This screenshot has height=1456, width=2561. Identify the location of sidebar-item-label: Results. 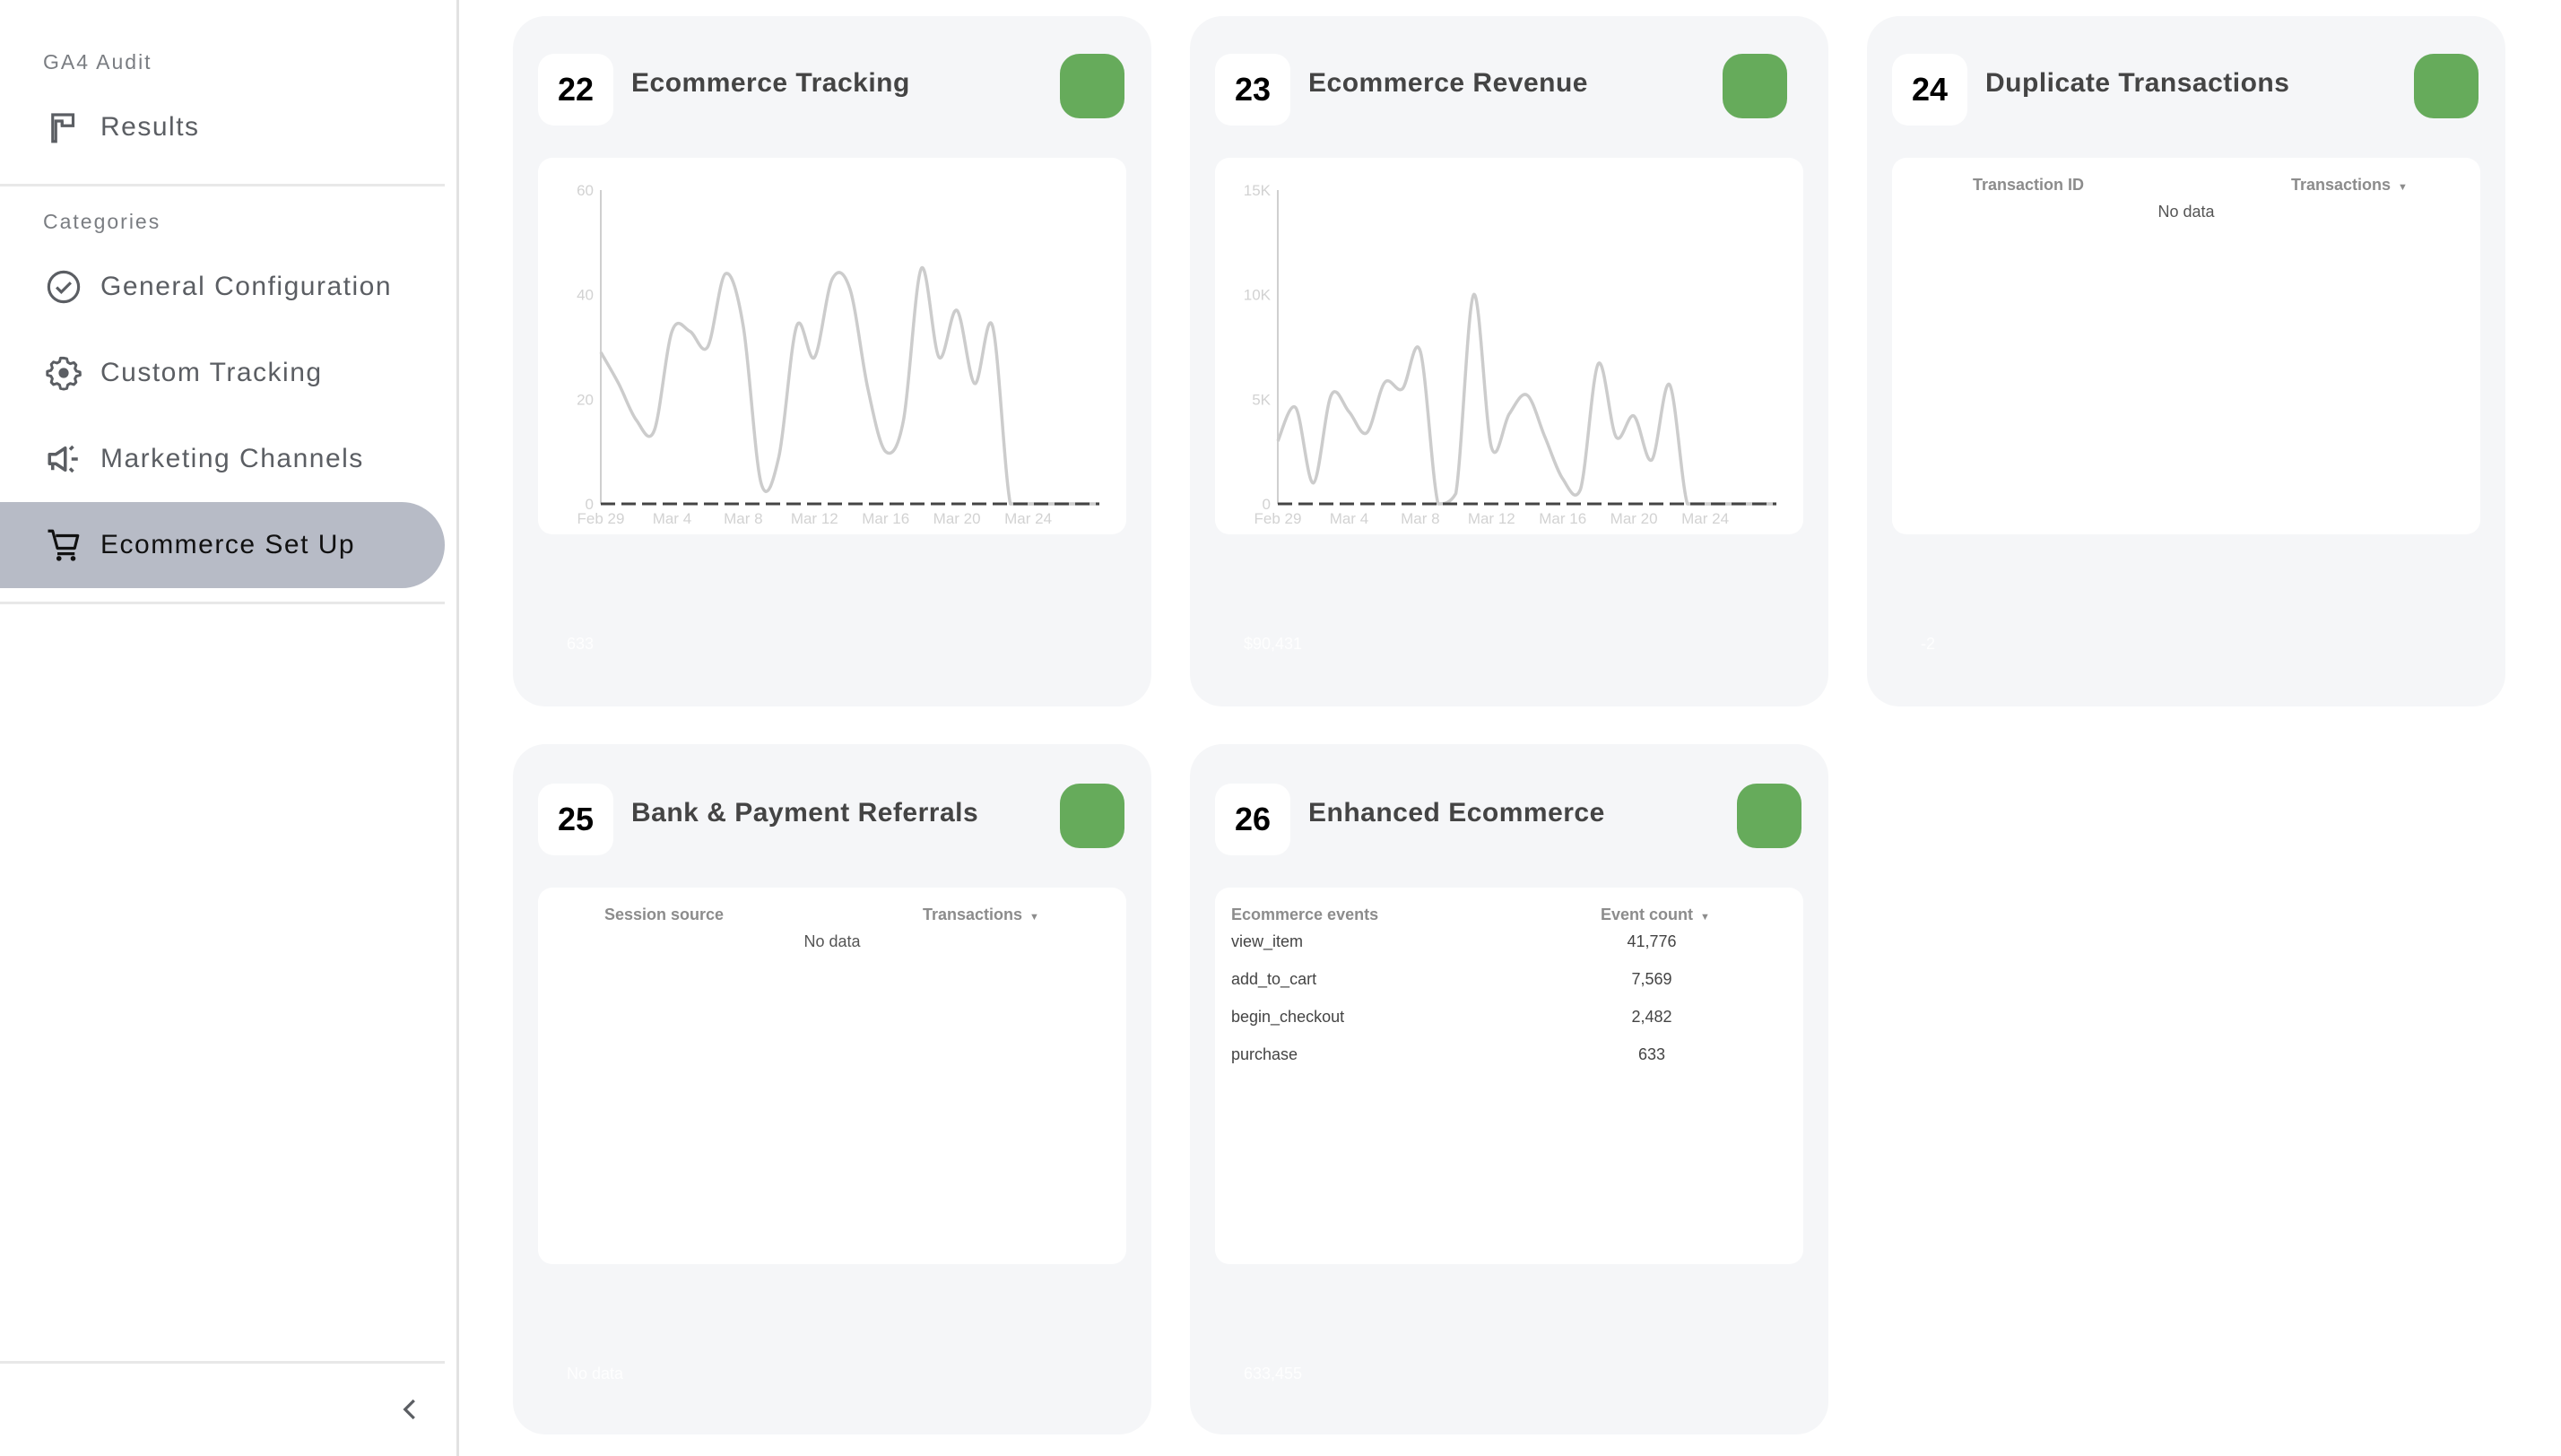
(150, 127).